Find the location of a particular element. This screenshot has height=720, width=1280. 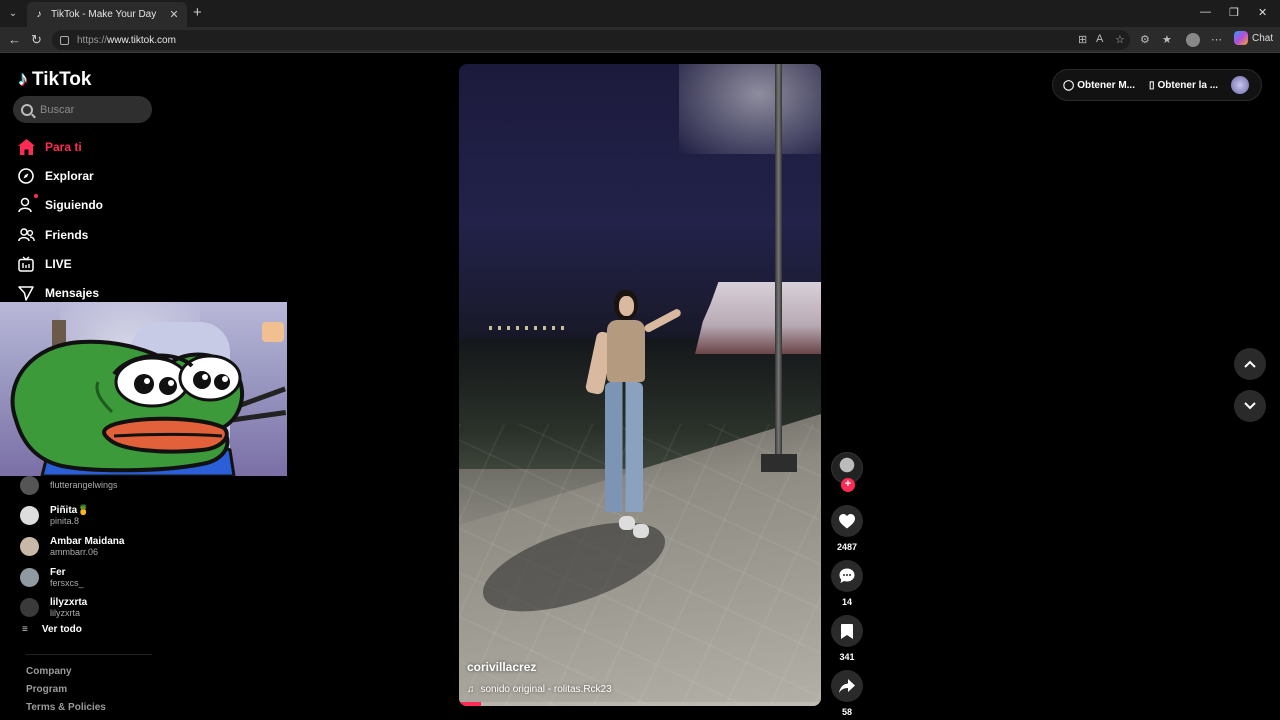

favorite-star-icon: ☆ is located at coordinates (1120, 39).